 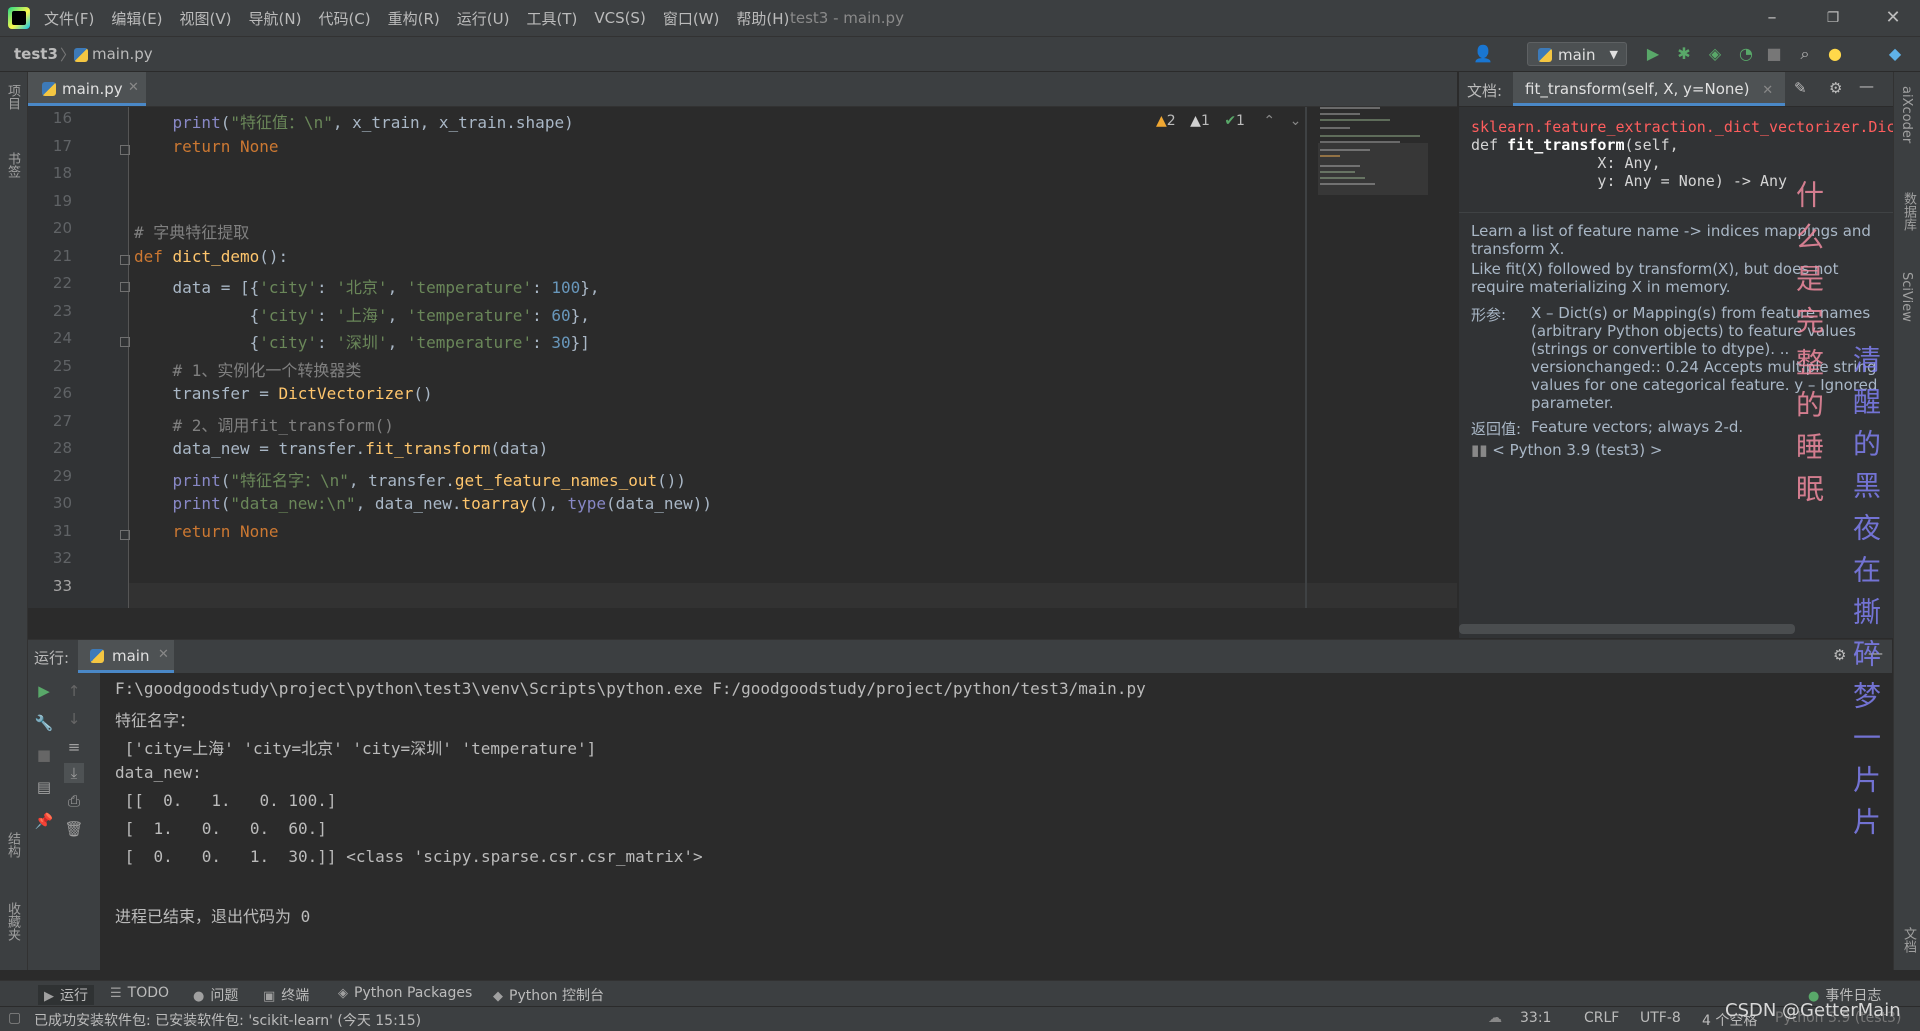 What do you see at coordinates (12, 921) in the screenshot?
I see `favorites-tool-label: 收藏夹` at bounding box center [12, 921].